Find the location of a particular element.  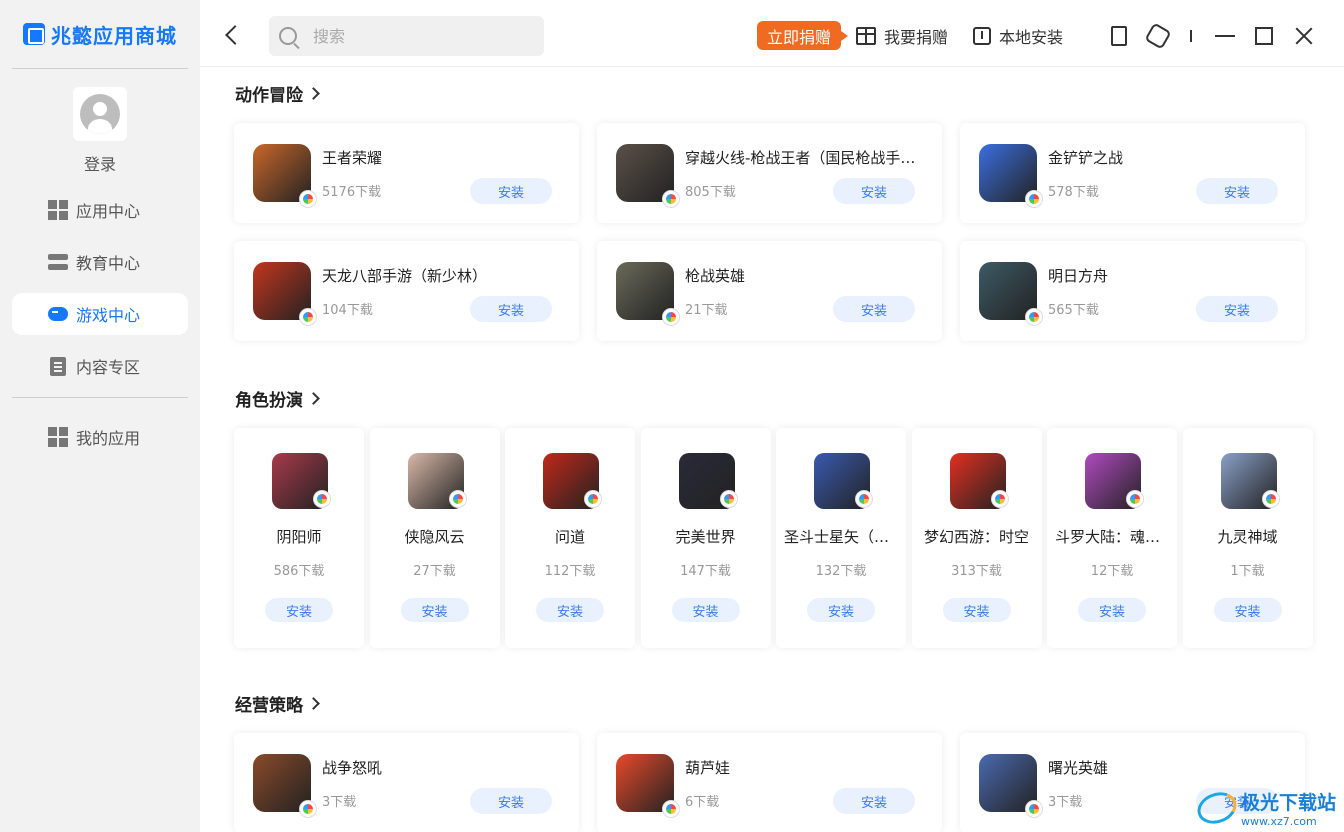

maximize-button is located at coordinates (1264, 36).